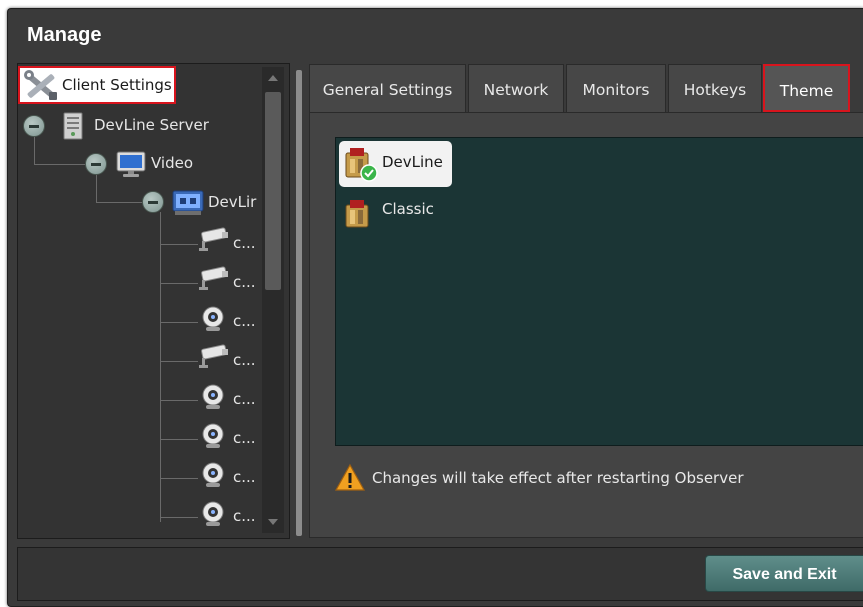  I want to click on theme-item-label: Classic, so click(408, 209).